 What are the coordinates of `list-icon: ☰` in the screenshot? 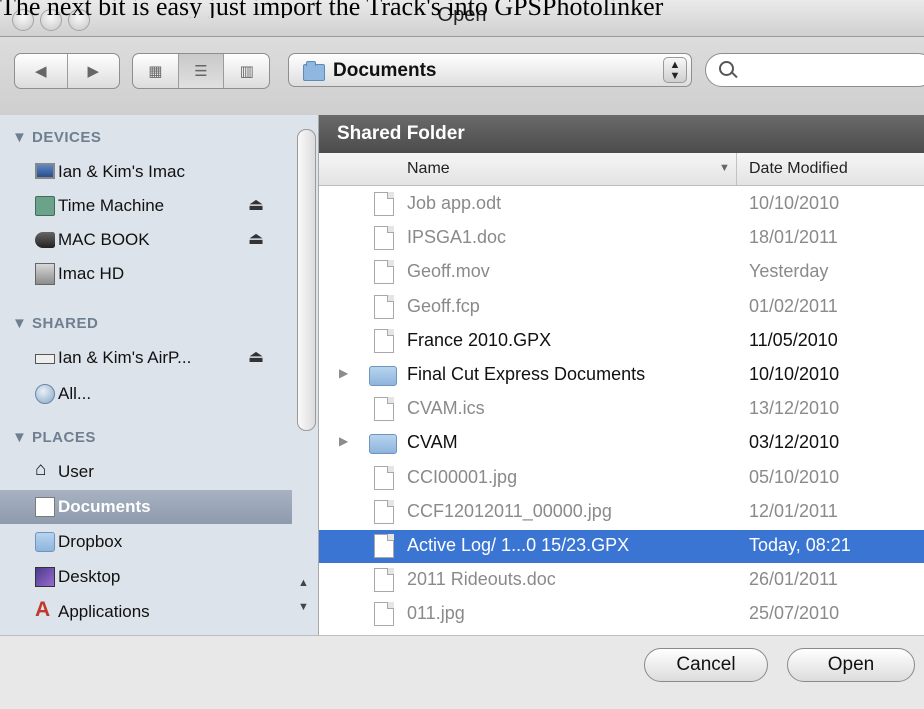 It's located at (201, 71).